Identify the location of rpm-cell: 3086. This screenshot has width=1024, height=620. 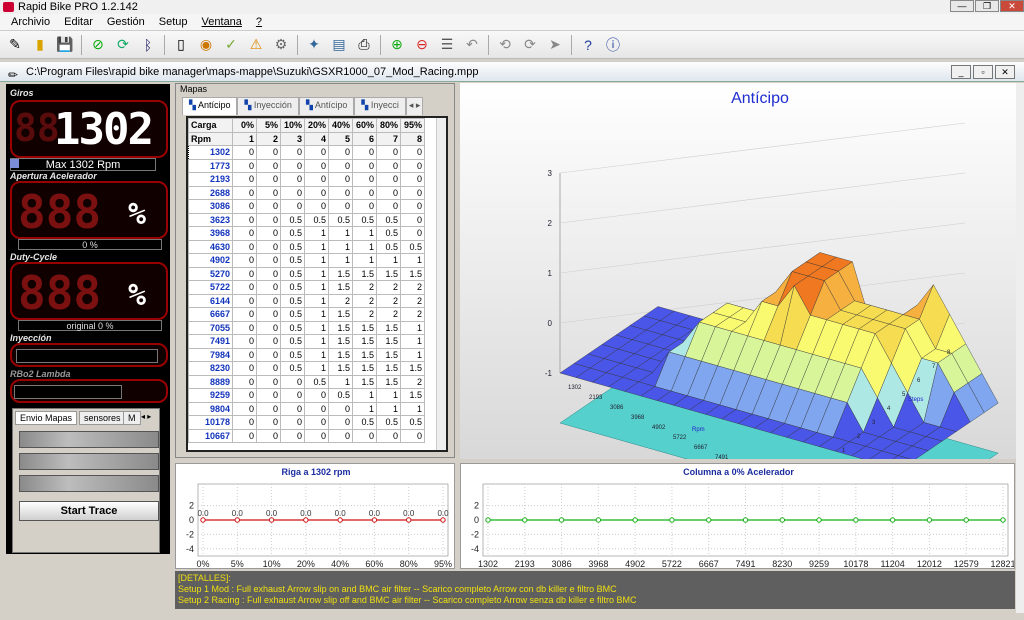
(210, 206).